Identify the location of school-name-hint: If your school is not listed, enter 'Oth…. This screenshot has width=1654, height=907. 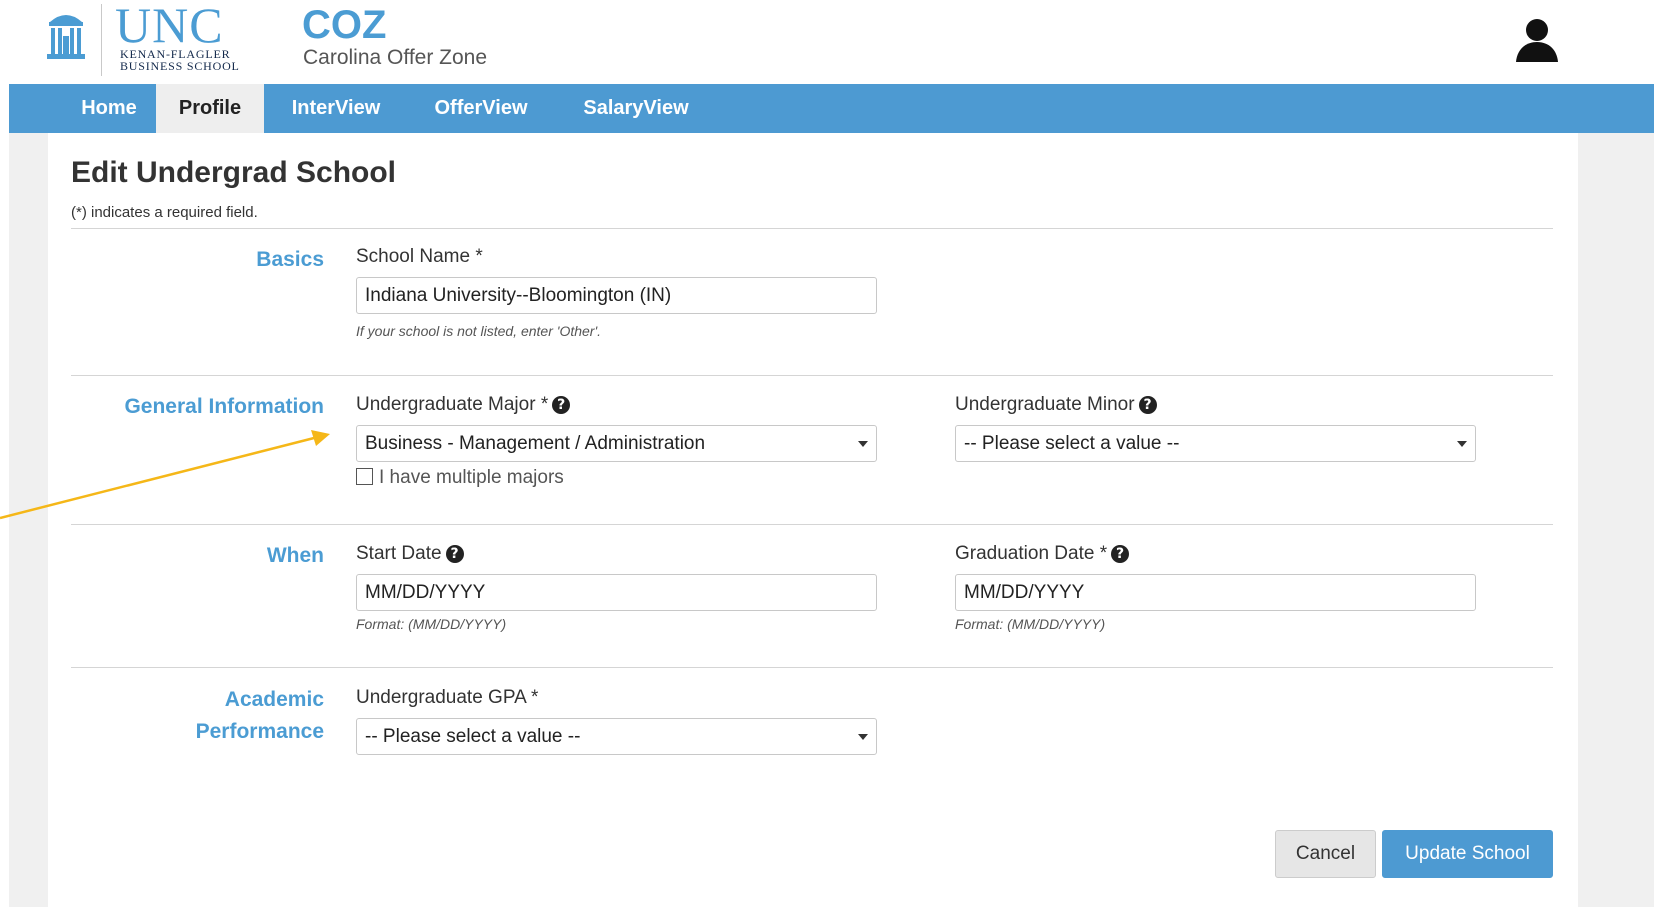
(479, 331).